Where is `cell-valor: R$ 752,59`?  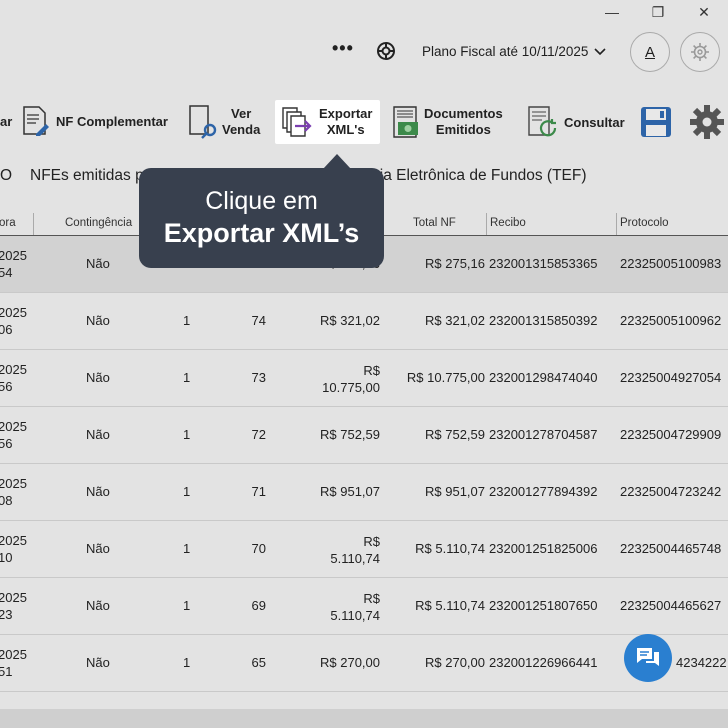 cell-valor: R$ 752,59 is located at coordinates (350, 434).